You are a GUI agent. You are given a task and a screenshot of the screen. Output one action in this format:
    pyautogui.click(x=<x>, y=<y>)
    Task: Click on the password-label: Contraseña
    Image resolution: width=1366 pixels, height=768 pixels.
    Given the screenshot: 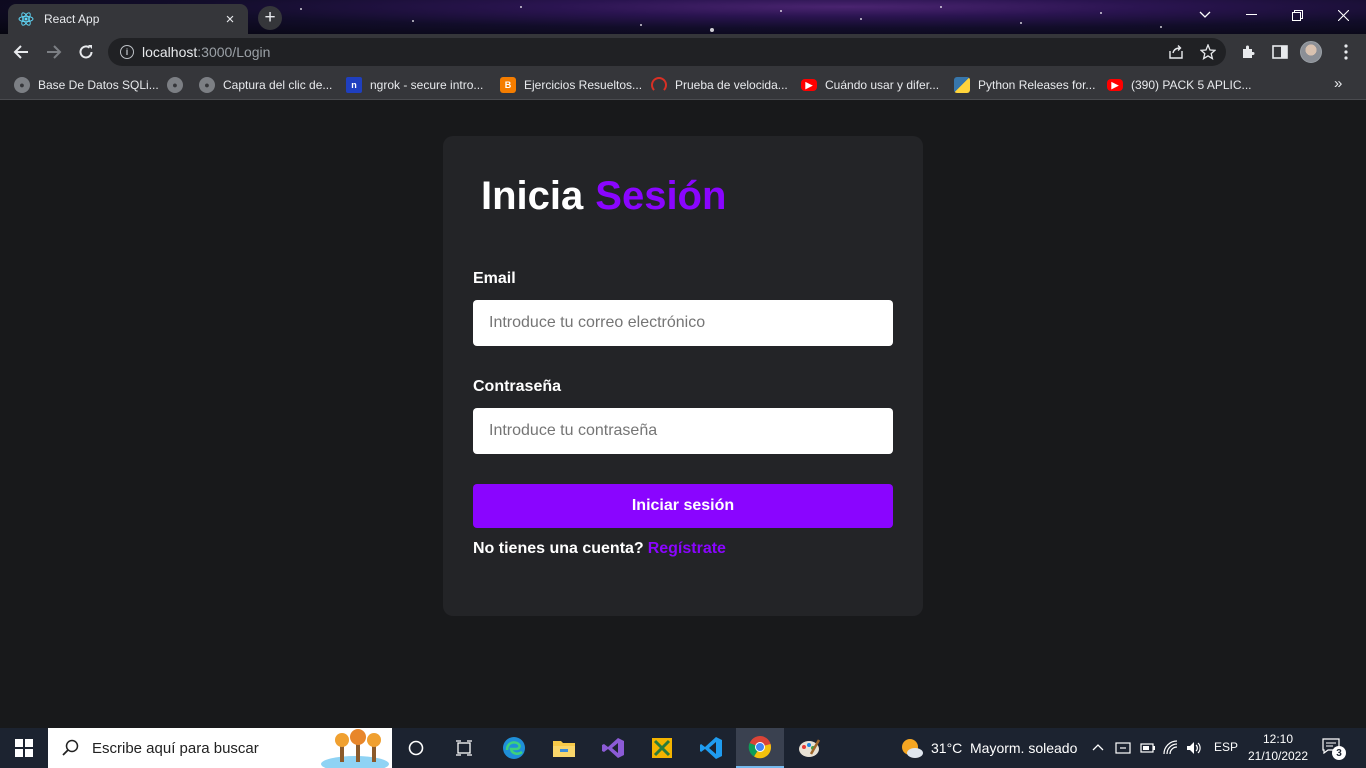 What is the action you would take?
    pyautogui.click(x=517, y=386)
    